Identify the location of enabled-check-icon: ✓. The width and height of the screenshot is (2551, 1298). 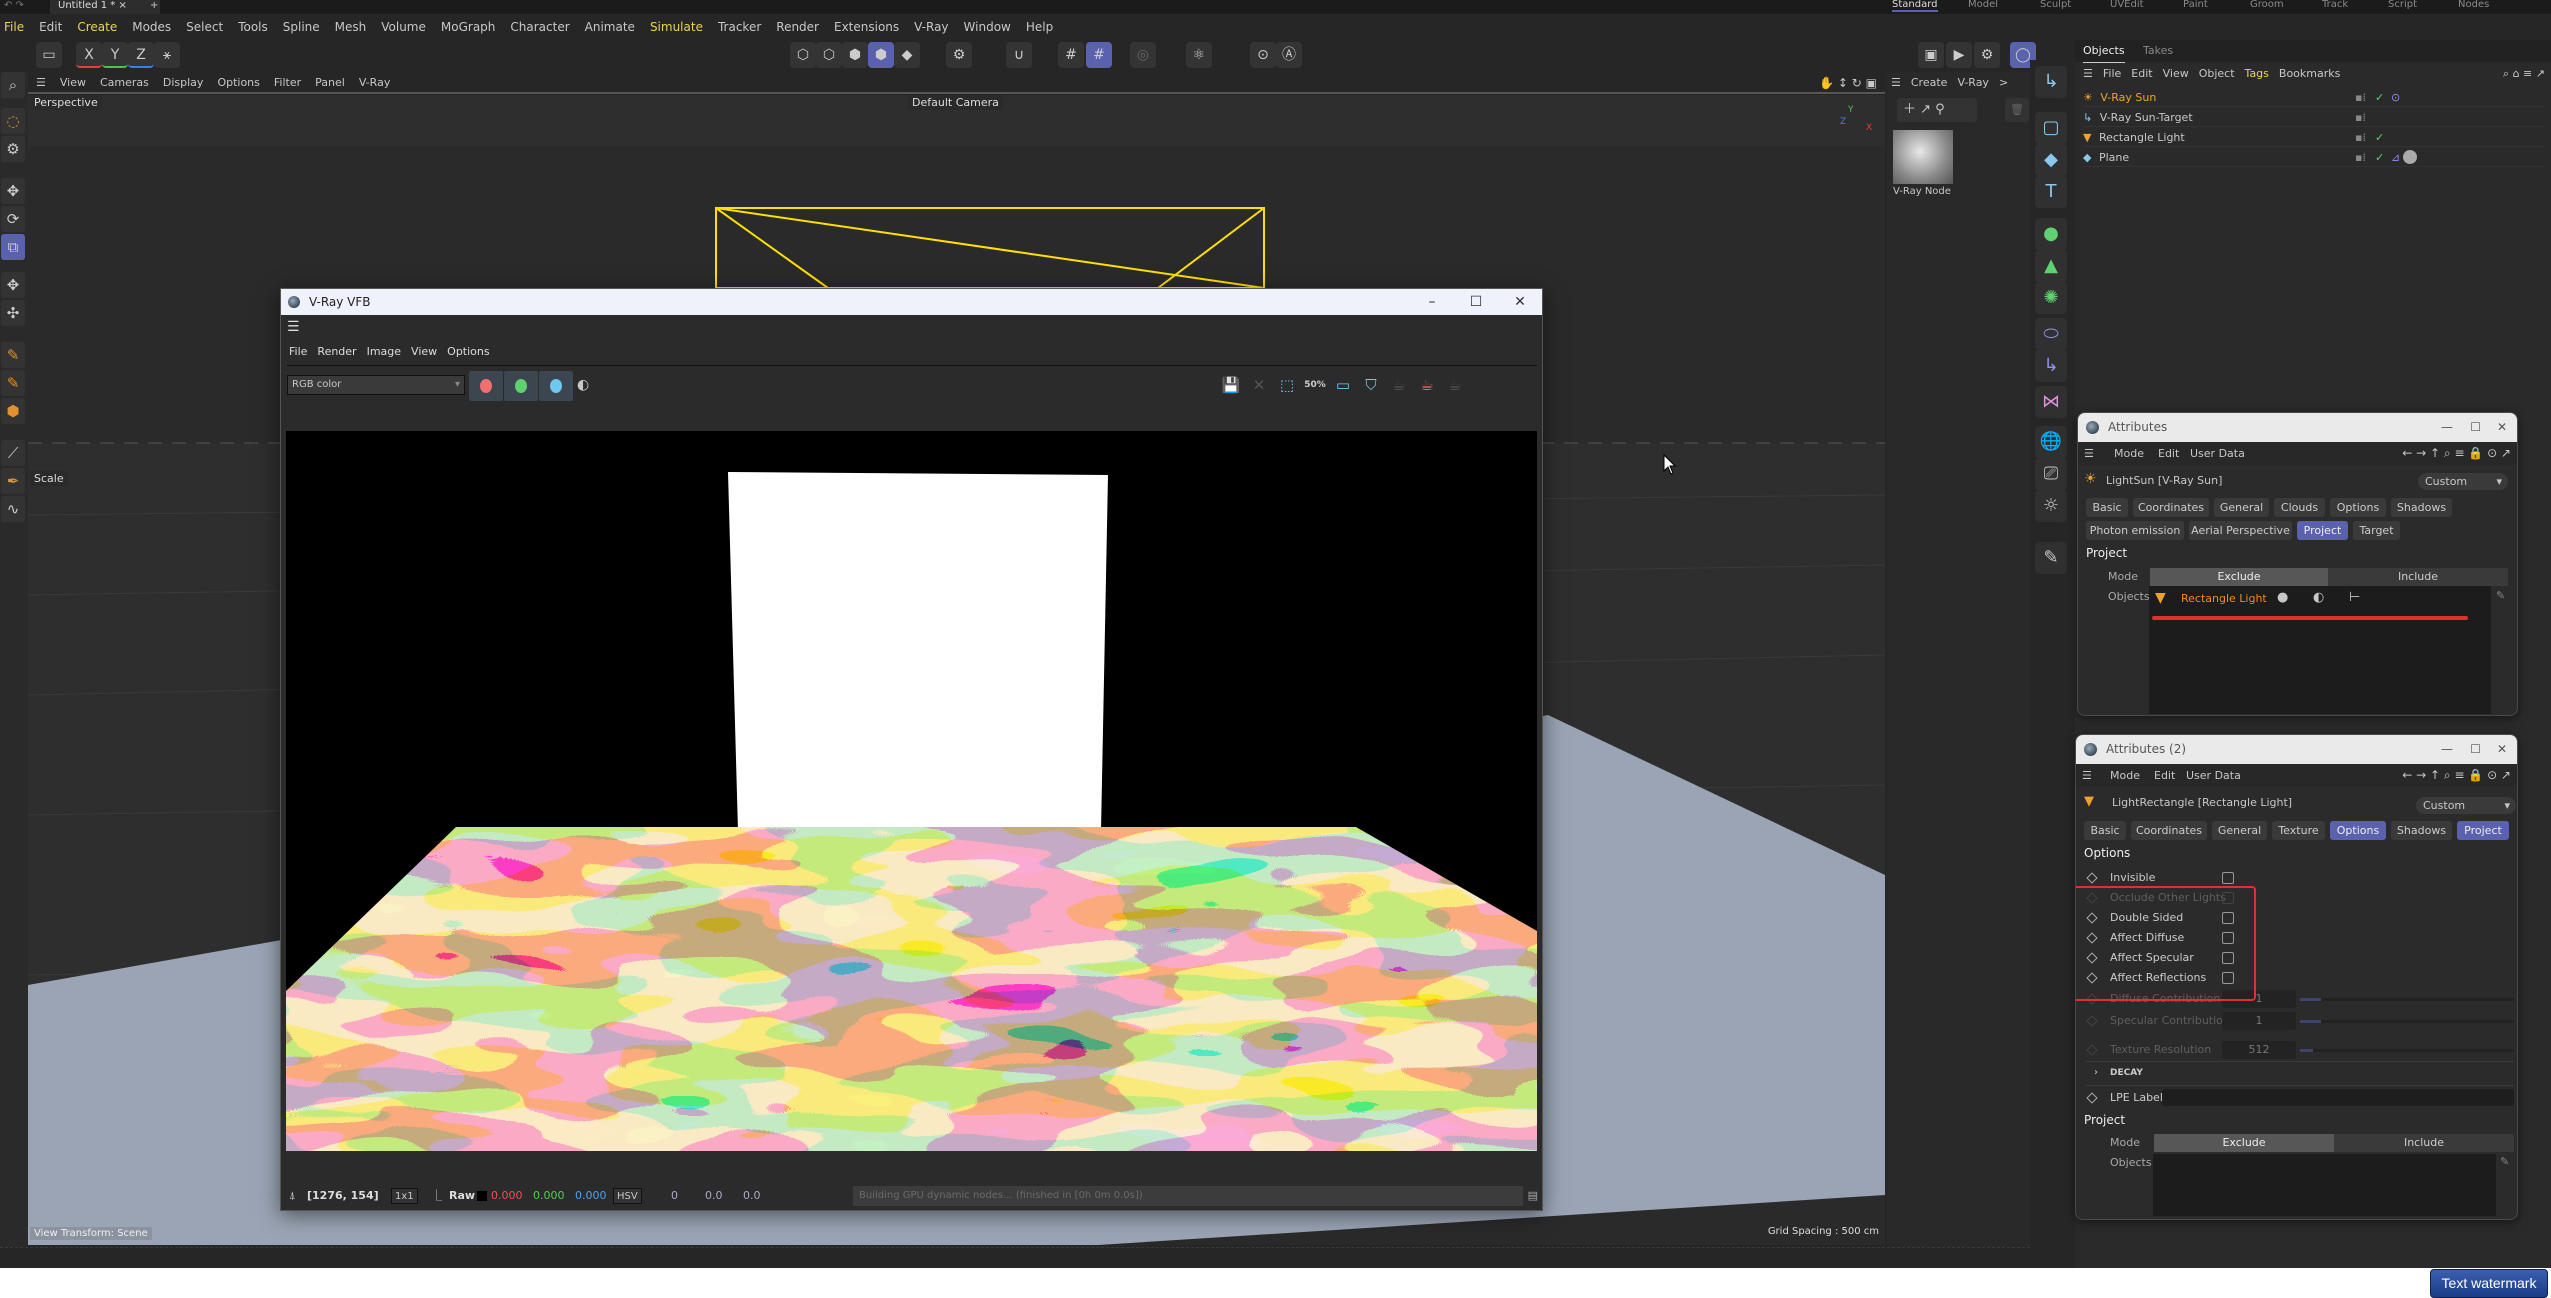
(2379, 137).